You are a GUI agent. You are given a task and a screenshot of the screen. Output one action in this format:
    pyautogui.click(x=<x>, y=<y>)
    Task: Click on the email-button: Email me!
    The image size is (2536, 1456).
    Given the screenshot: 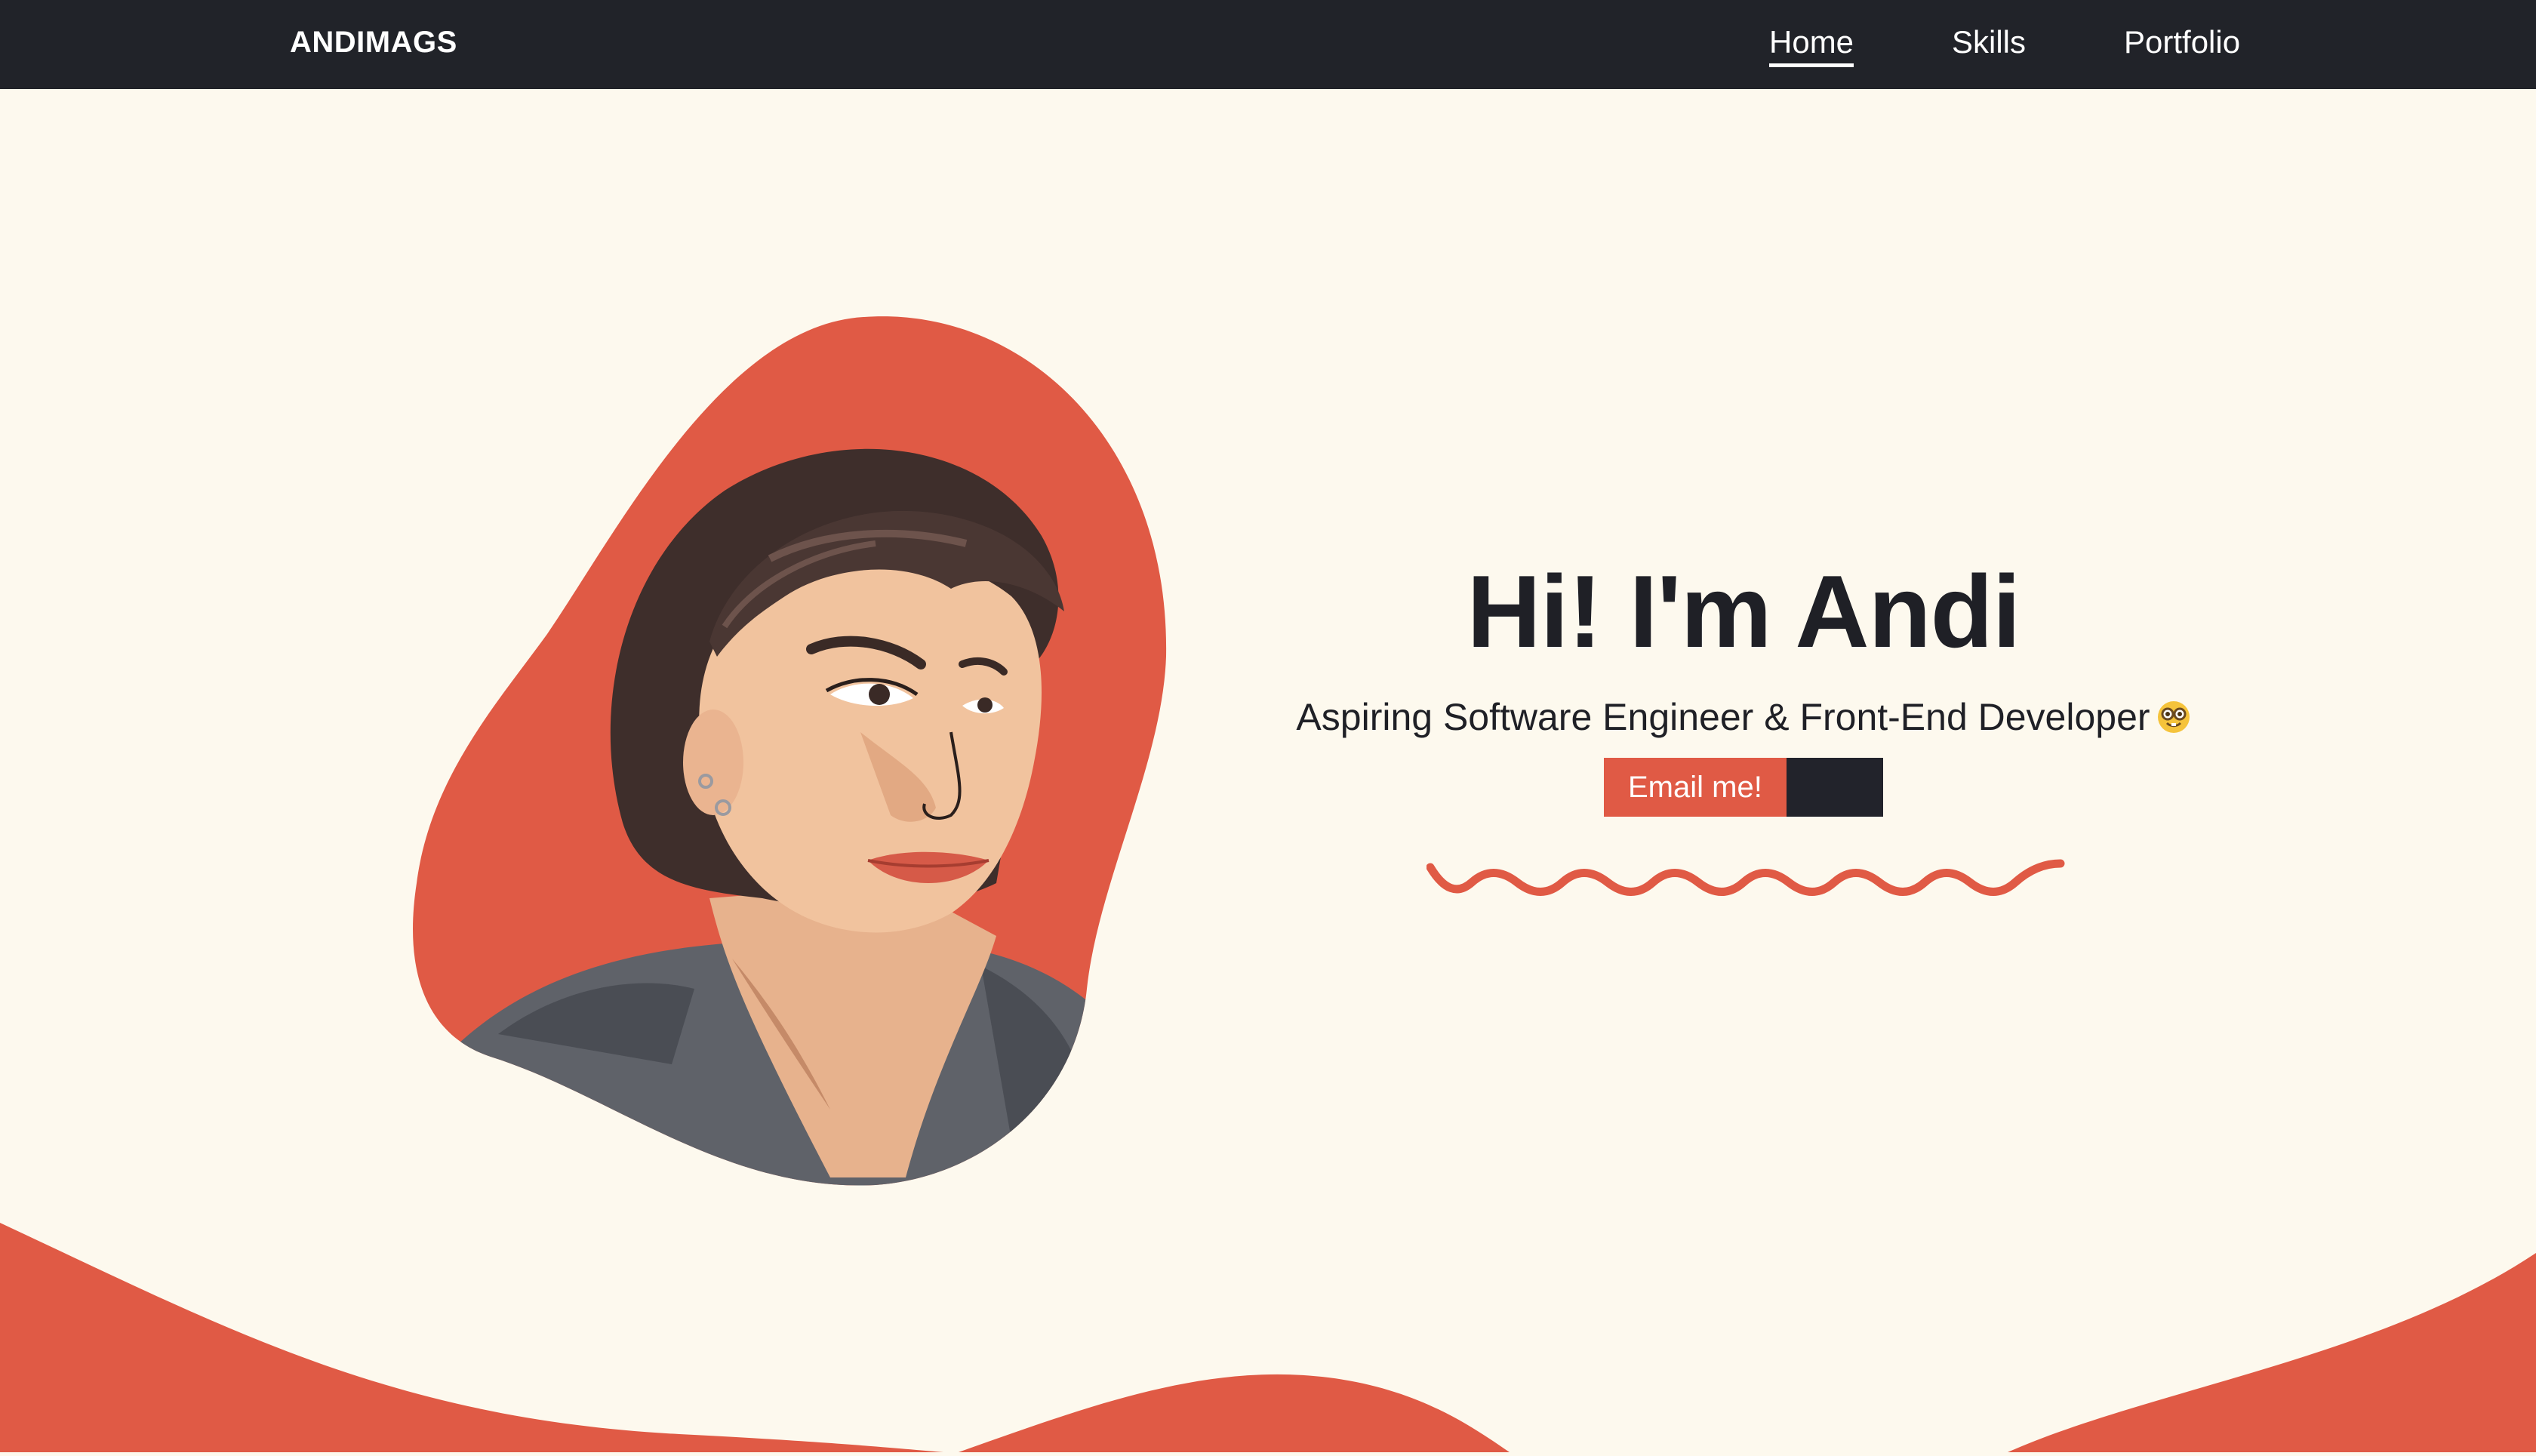 What is the action you would take?
    pyautogui.click(x=1695, y=787)
    